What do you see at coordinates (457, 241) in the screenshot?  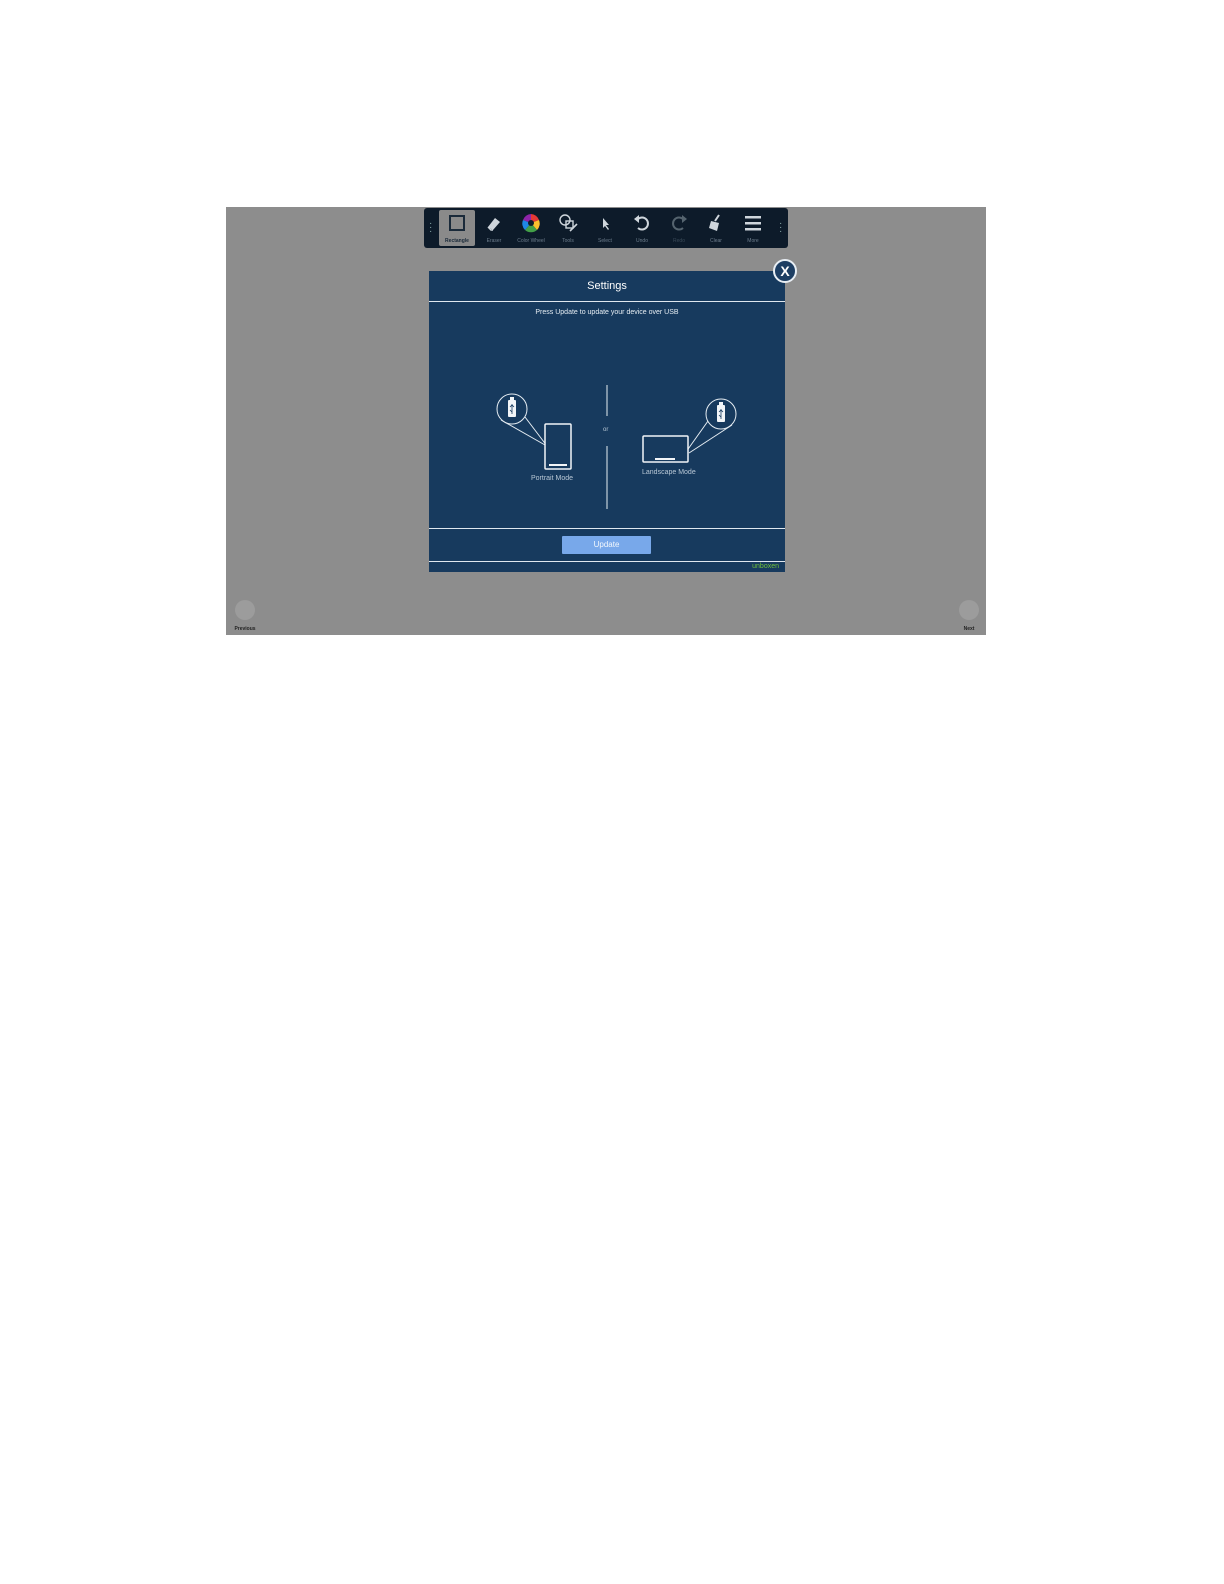 I see `toolbar-label: Rectangle` at bounding box center [457, 241].